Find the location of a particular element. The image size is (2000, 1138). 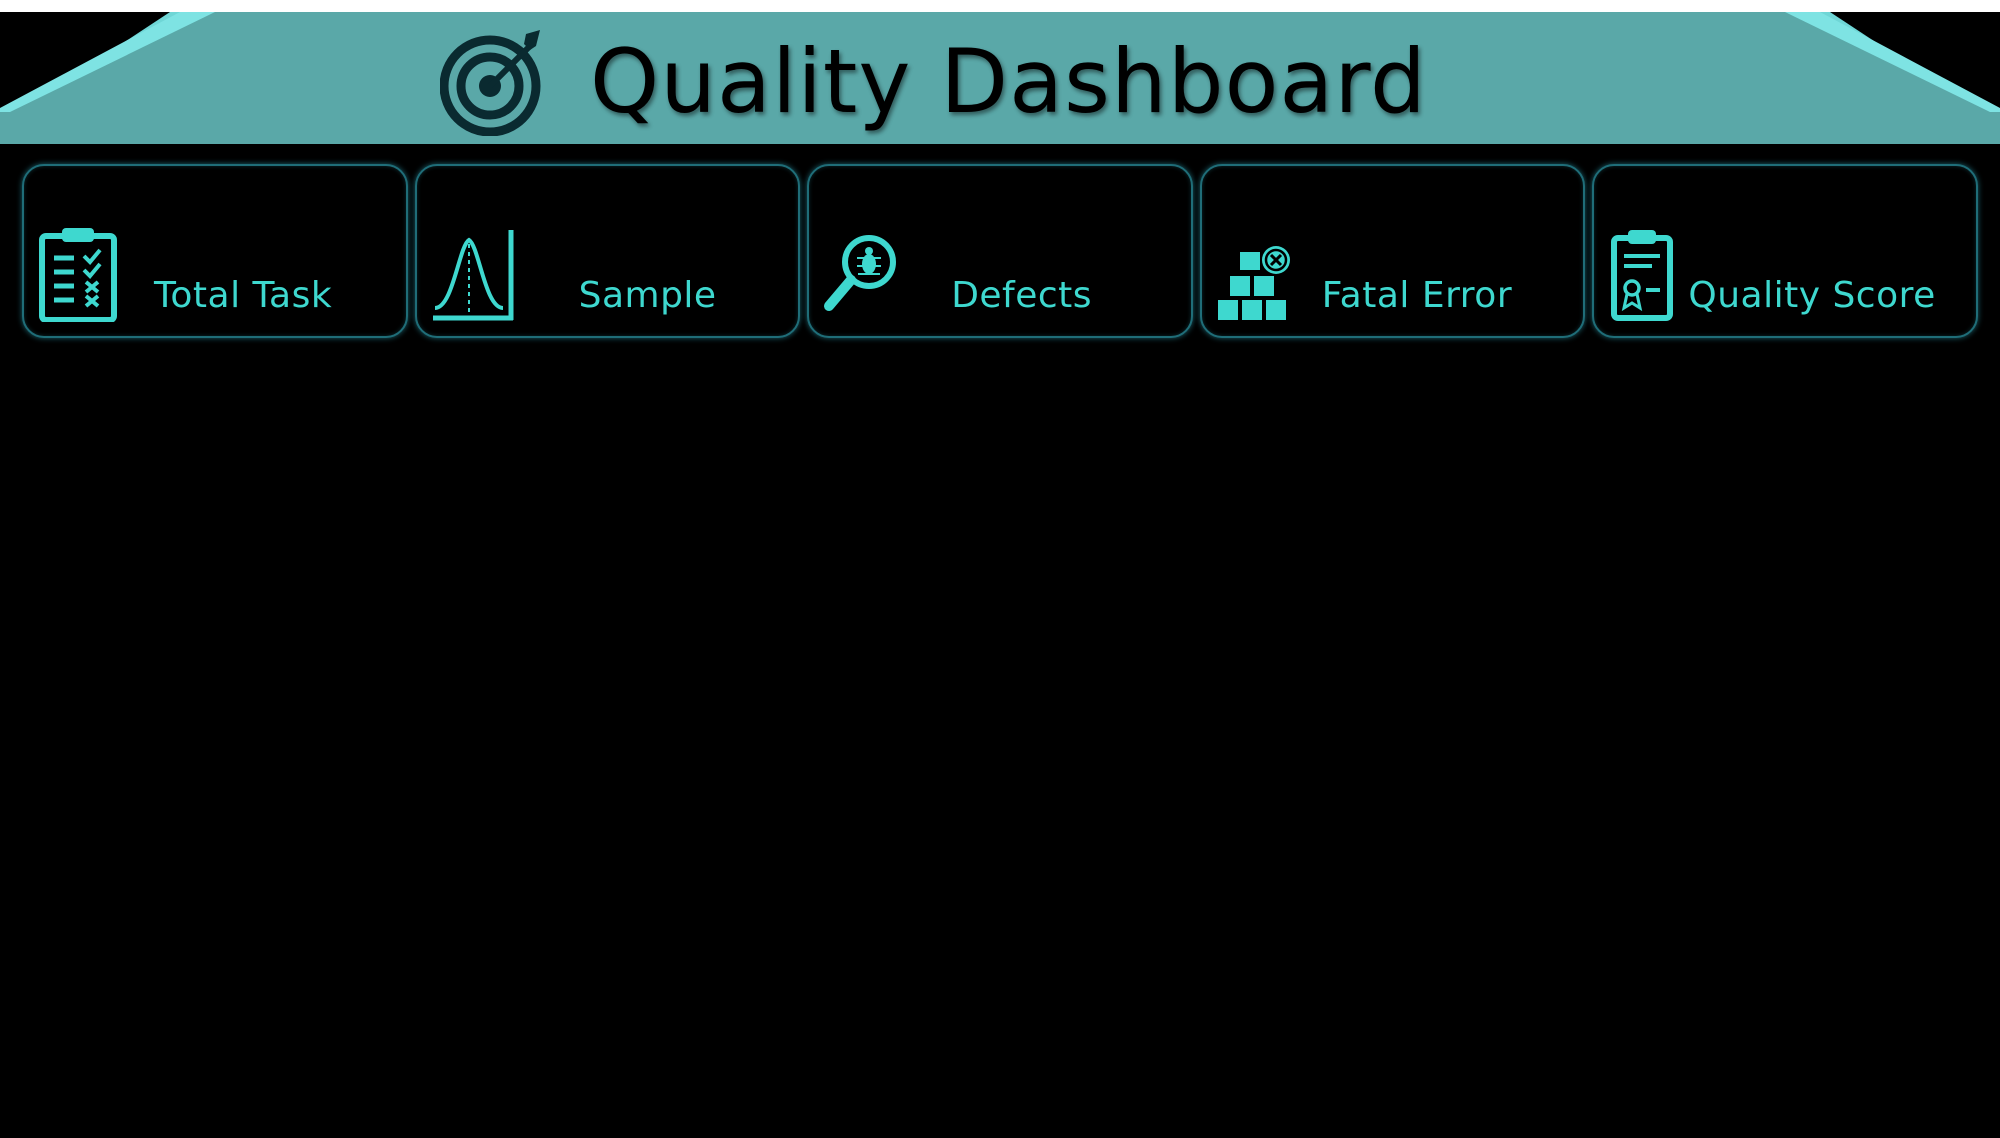

card-quality-score: Quality Score is located at coordinates (1785, 251).